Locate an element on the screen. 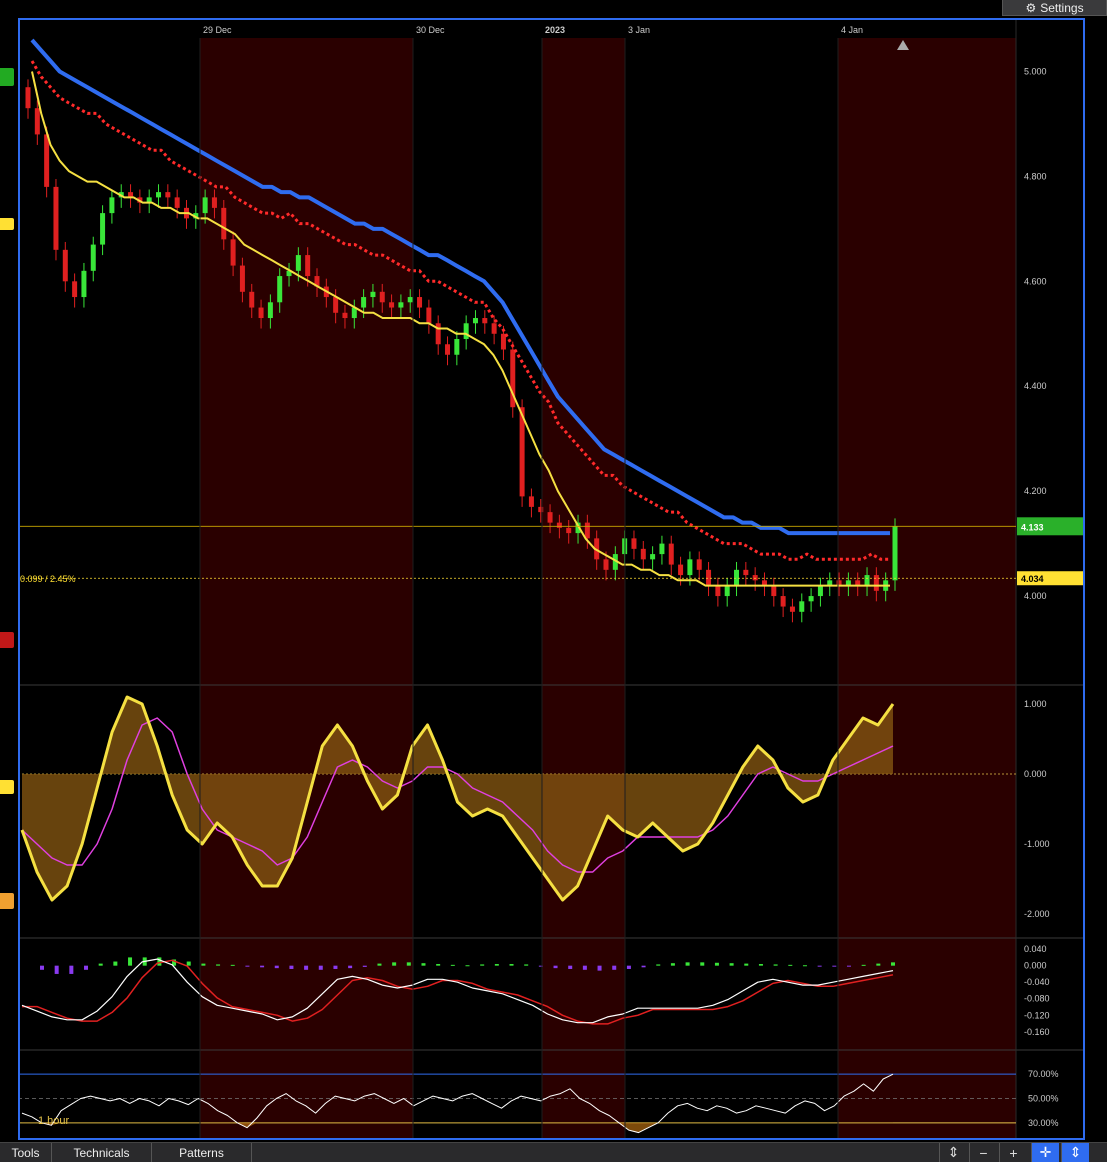 Image resolution: width=1107 pixels, height=1162 pixels. bottom-toolbar: Tools Technicals Patterns ⇕ − + ✛ ⇕ is located at coordinates (553, 1152).